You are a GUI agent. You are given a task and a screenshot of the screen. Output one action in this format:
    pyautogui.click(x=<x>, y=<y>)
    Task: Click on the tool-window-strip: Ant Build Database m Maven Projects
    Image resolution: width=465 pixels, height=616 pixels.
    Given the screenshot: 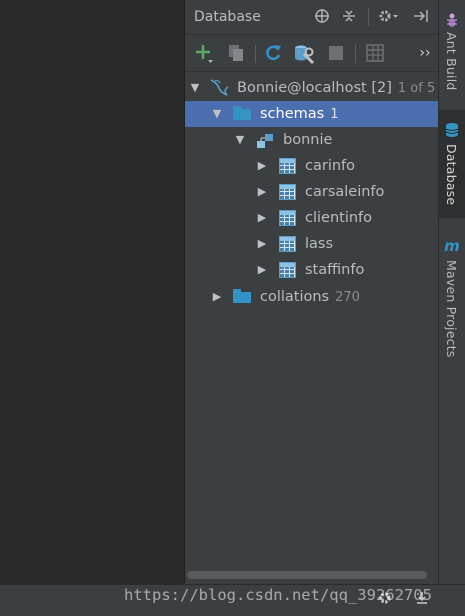 What is the action you would take?
    pyautogui.click(x=451, y=292)
    